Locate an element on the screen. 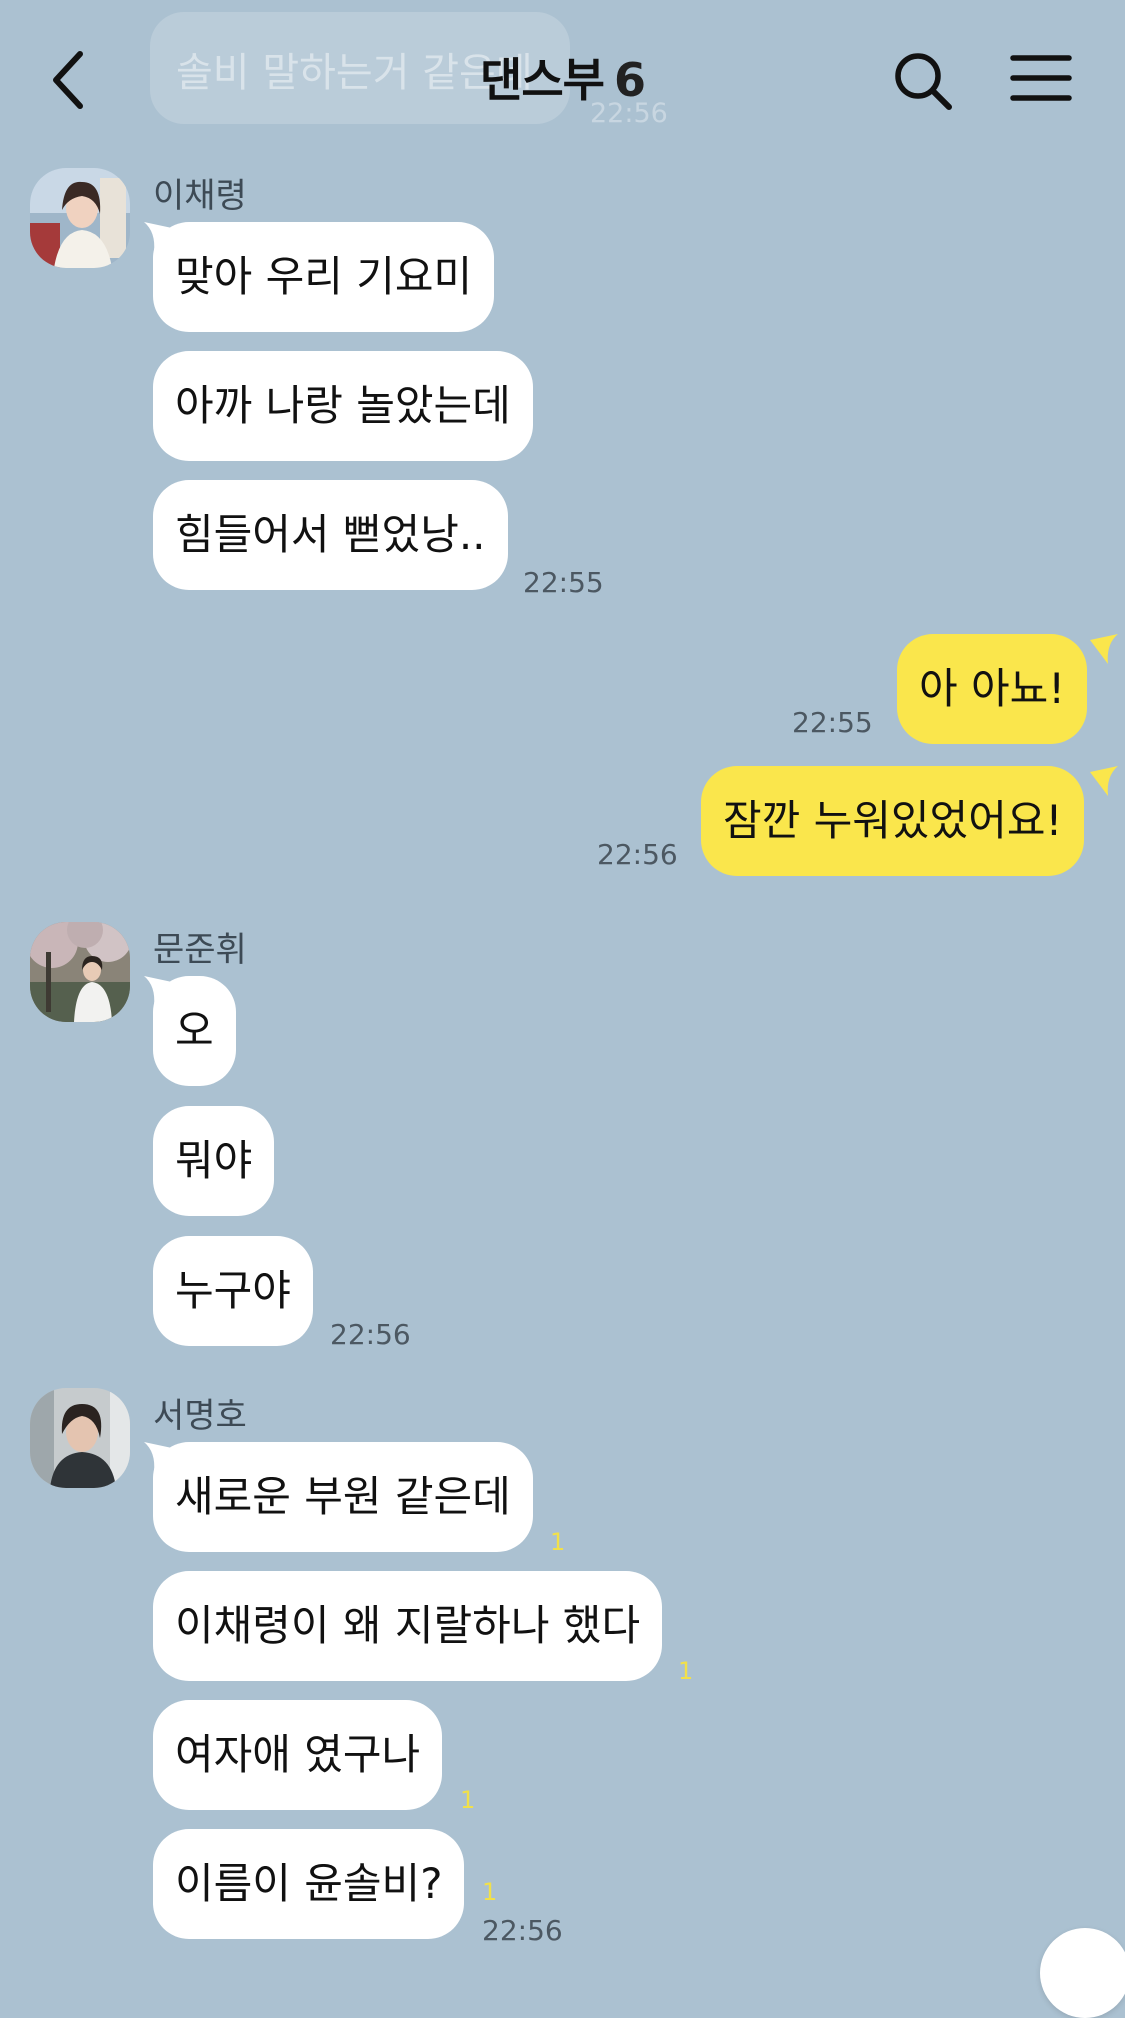 The image size is (1125, 2018). message-bubble: 아까 나랑 놀았는데 is located at coordinates (343, 406).